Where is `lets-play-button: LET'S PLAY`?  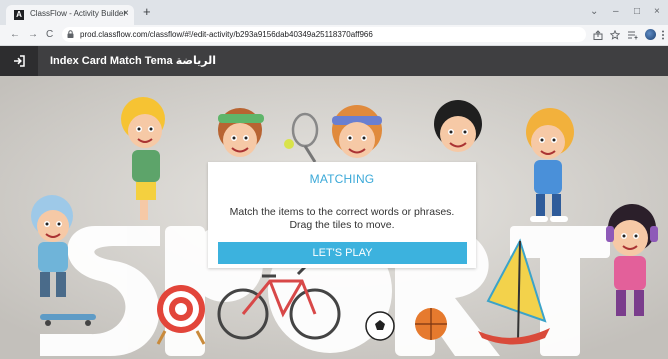 lets-play-button: LET'S PLAY is located at coordinates (342, 253).